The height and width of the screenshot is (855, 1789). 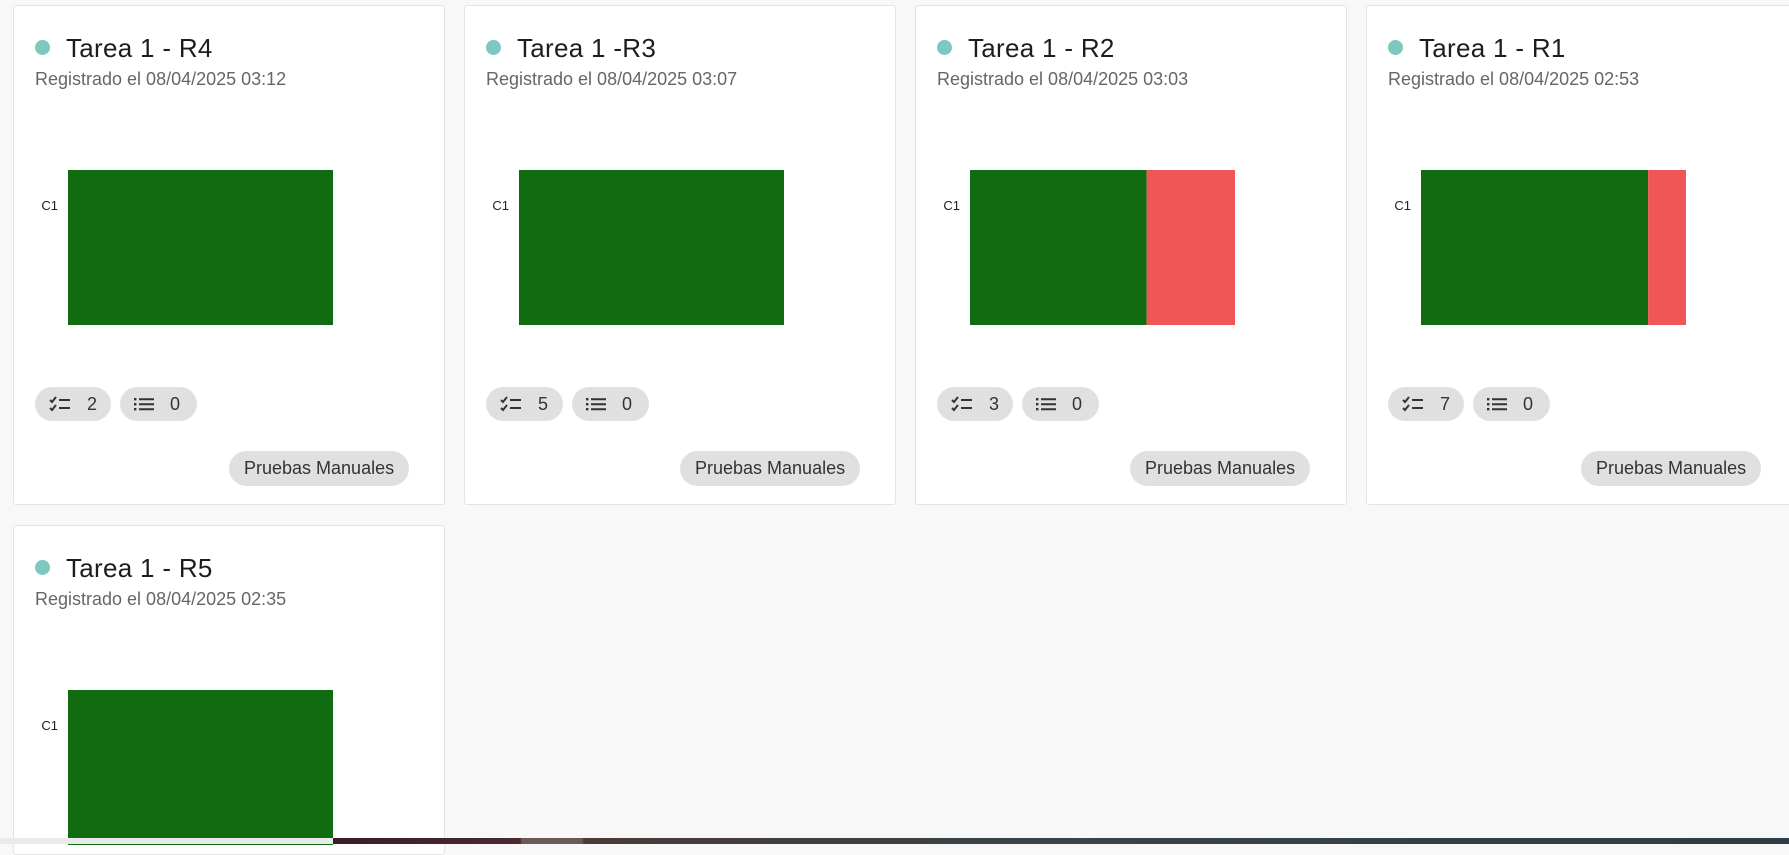 What do you see at coordinates (92, 403) in the screenshot?
I see `completed-count: 2` at bounding box center [92, 403].